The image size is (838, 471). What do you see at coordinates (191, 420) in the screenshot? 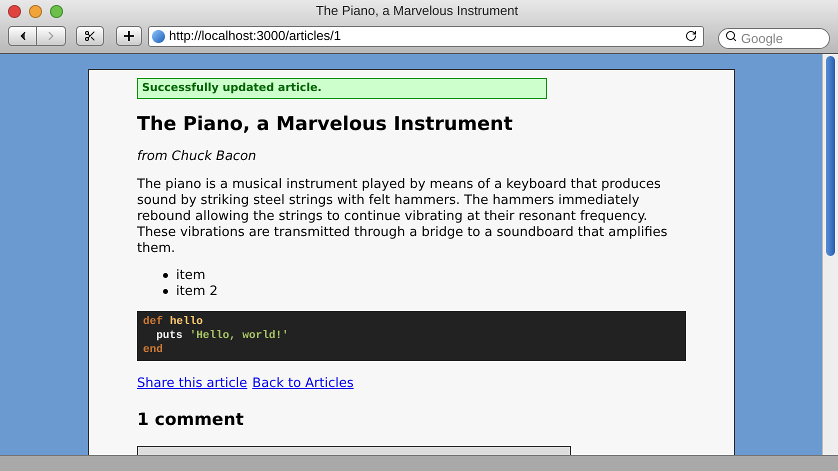
I see `comments-heading: 1 comment` at bounding box center [191, 420].